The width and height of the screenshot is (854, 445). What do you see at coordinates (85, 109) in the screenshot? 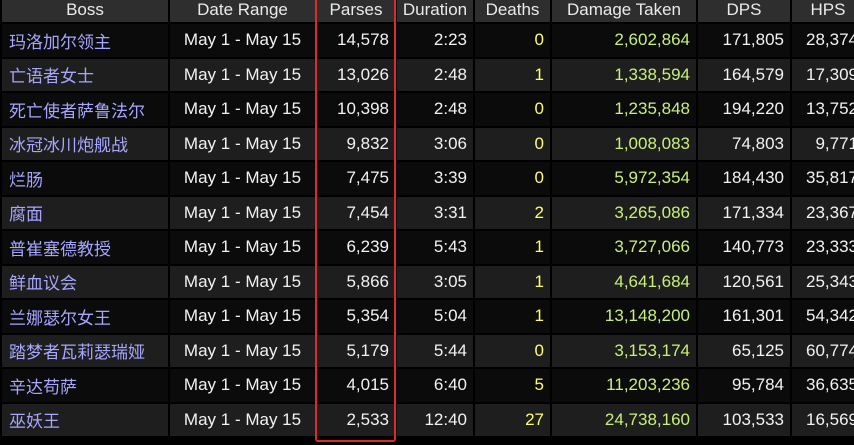
I see `boss-name-link: 死亡使者萨鲁法尔` at bounding box center [85, 109].